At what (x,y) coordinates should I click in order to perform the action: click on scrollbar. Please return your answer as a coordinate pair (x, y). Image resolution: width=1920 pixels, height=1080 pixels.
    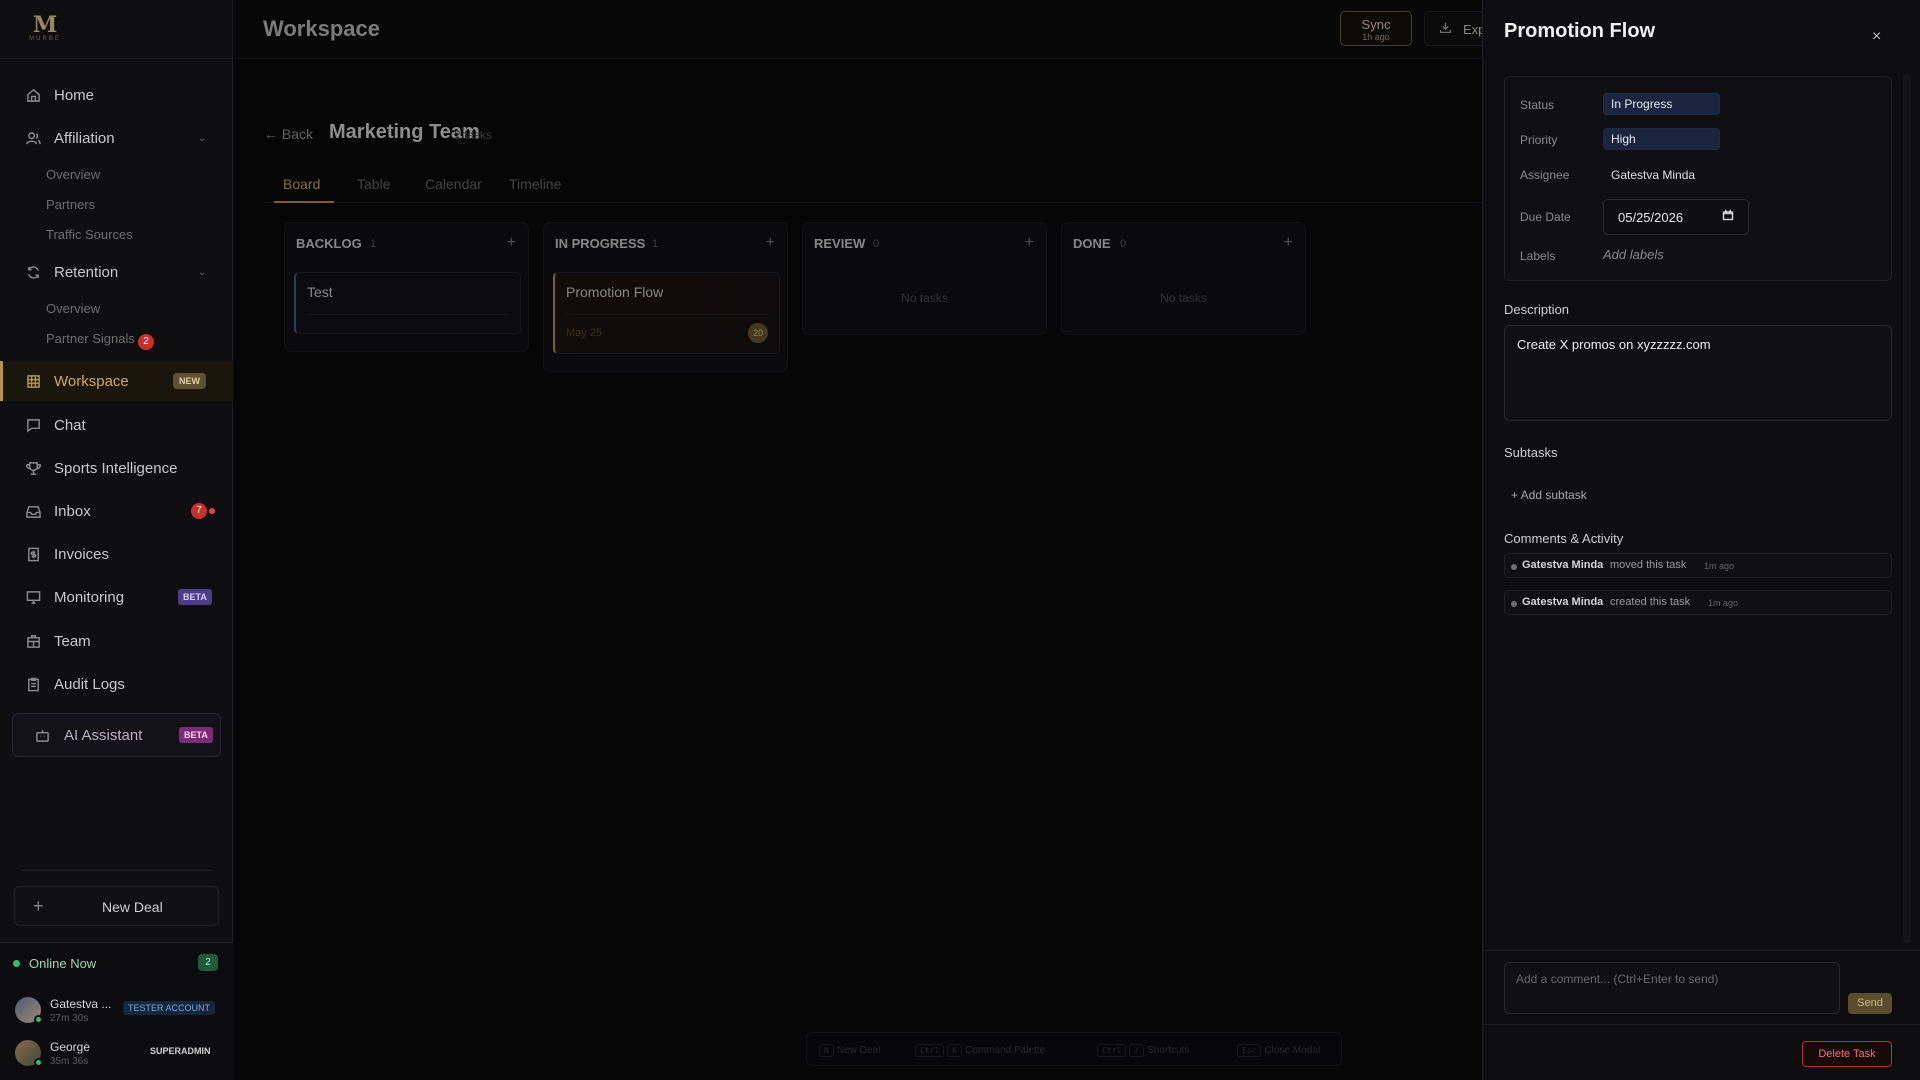
    Looking at the image, I should click on (1907, 509).